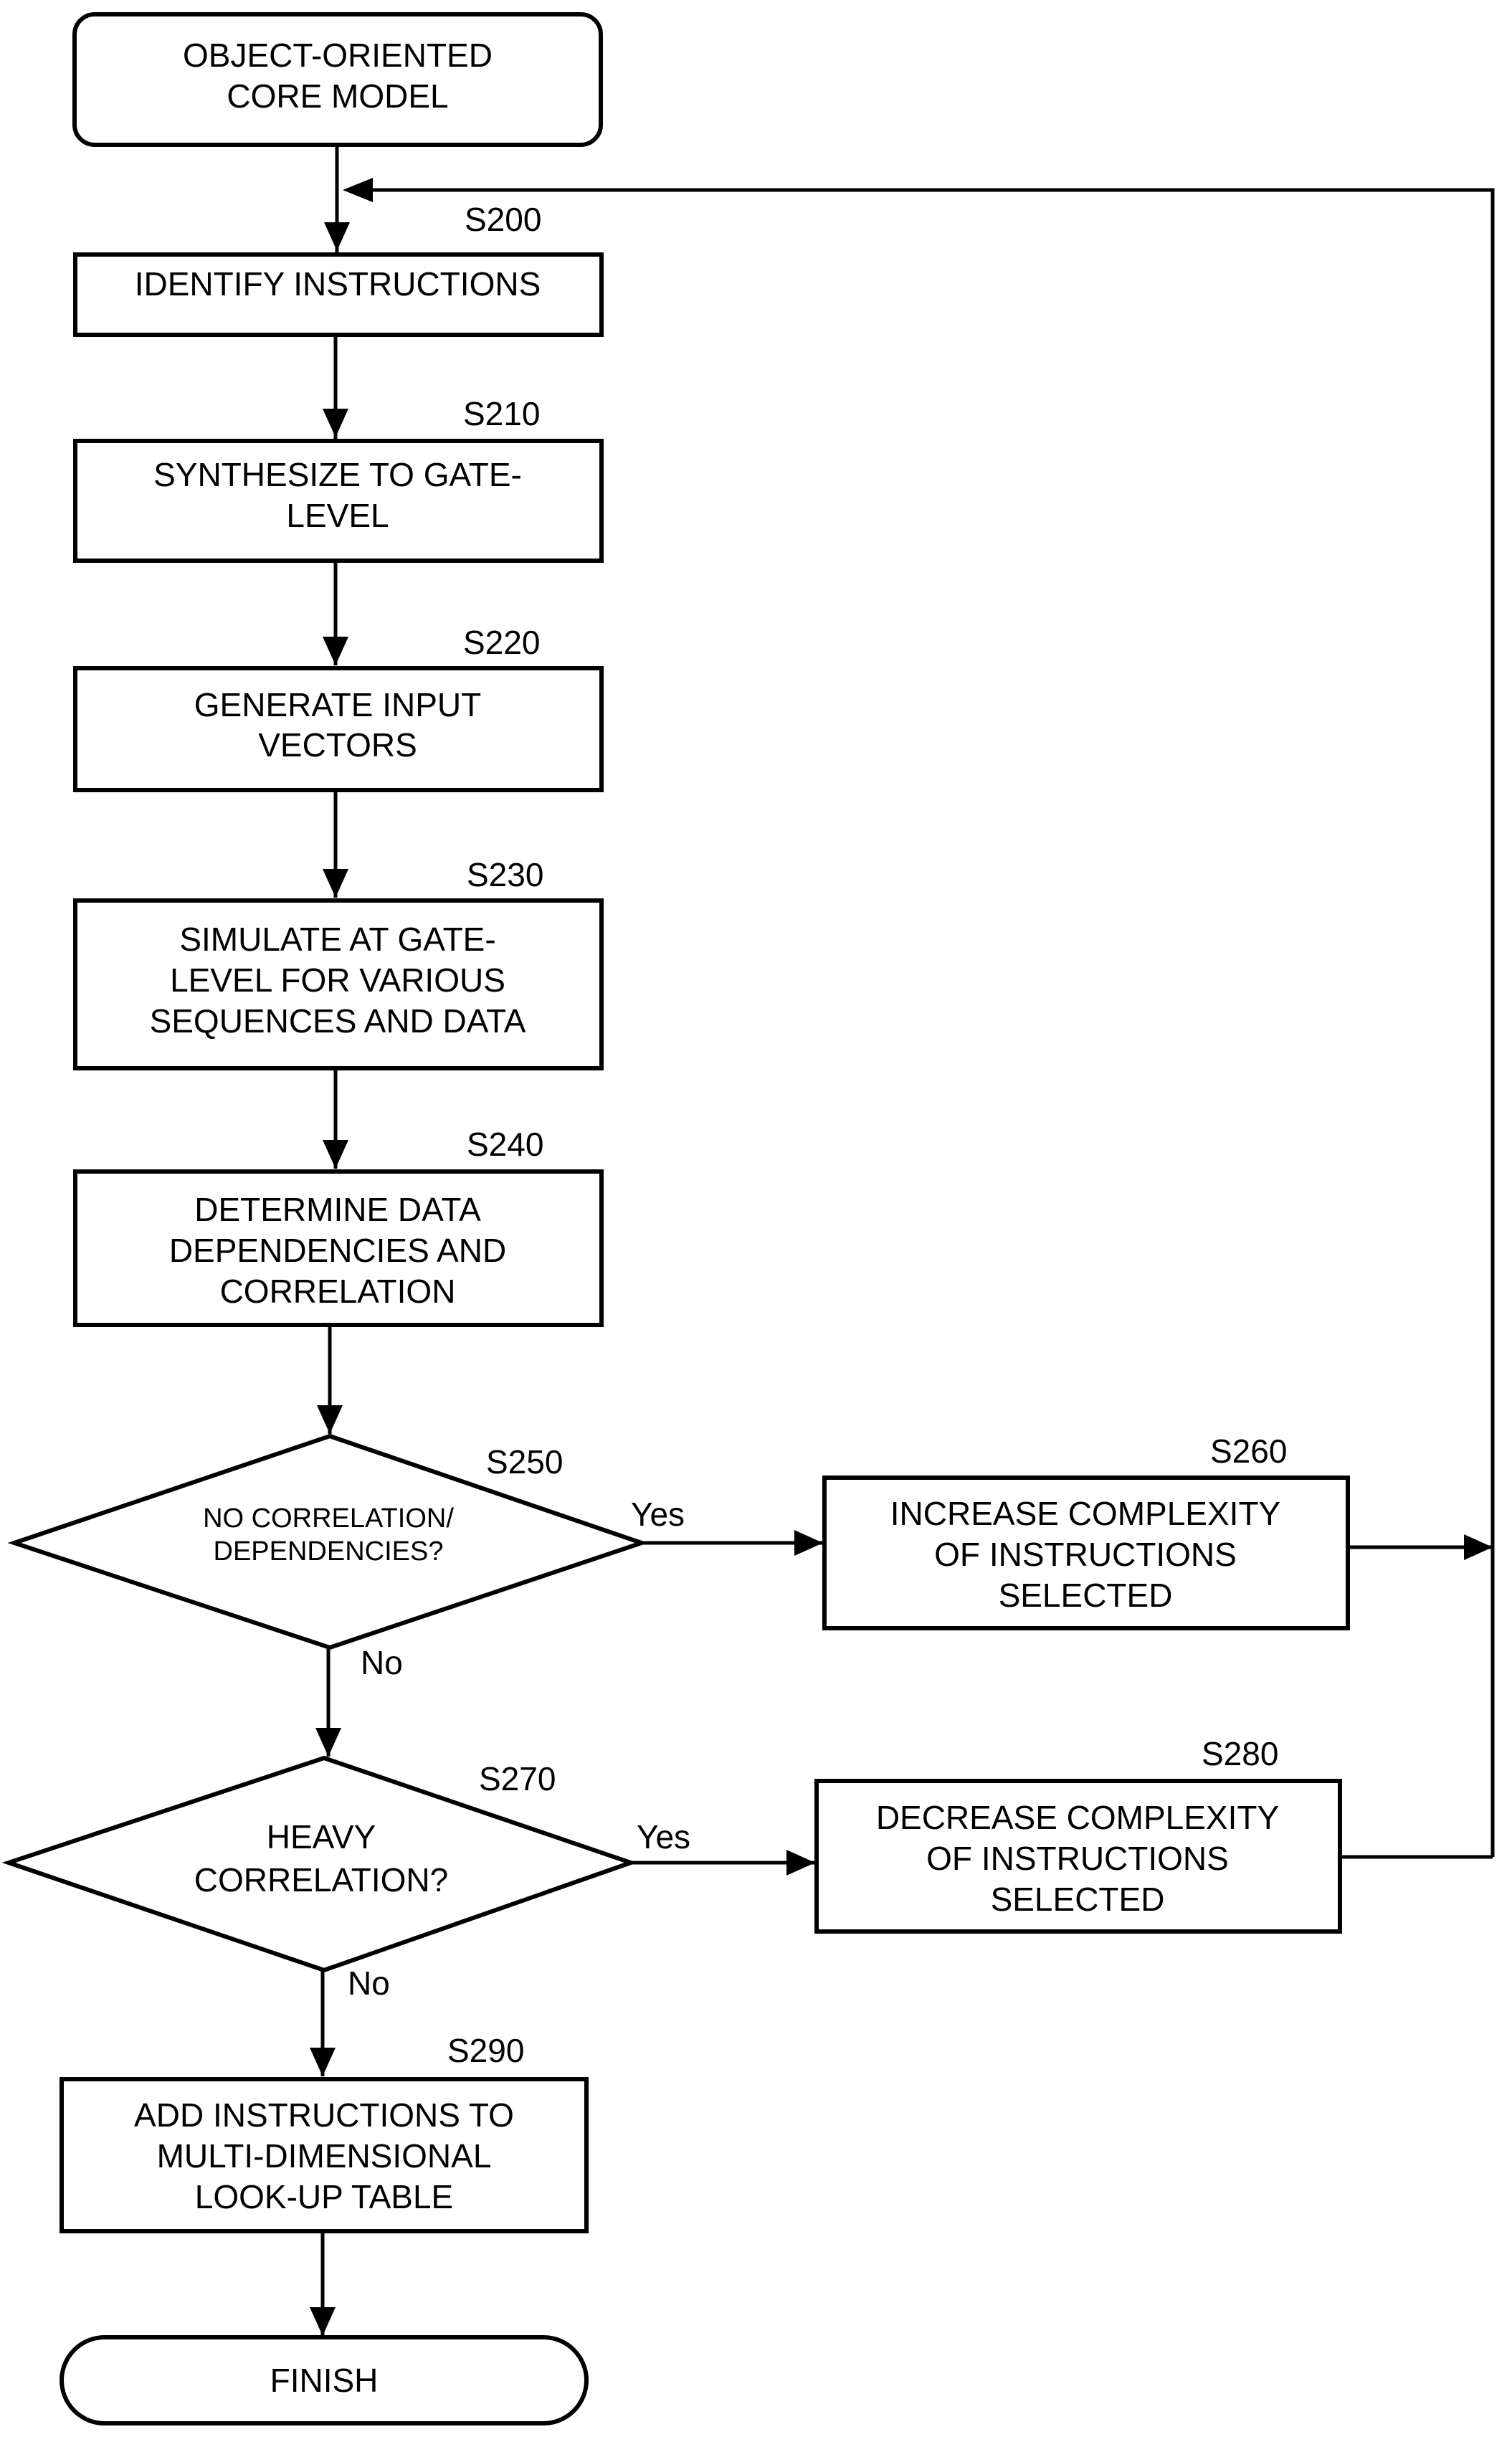  Describe the element at coordinates (337, 1250) in the screenshot. I see `step-line-2: DEPENDENCIES AND` at that location.